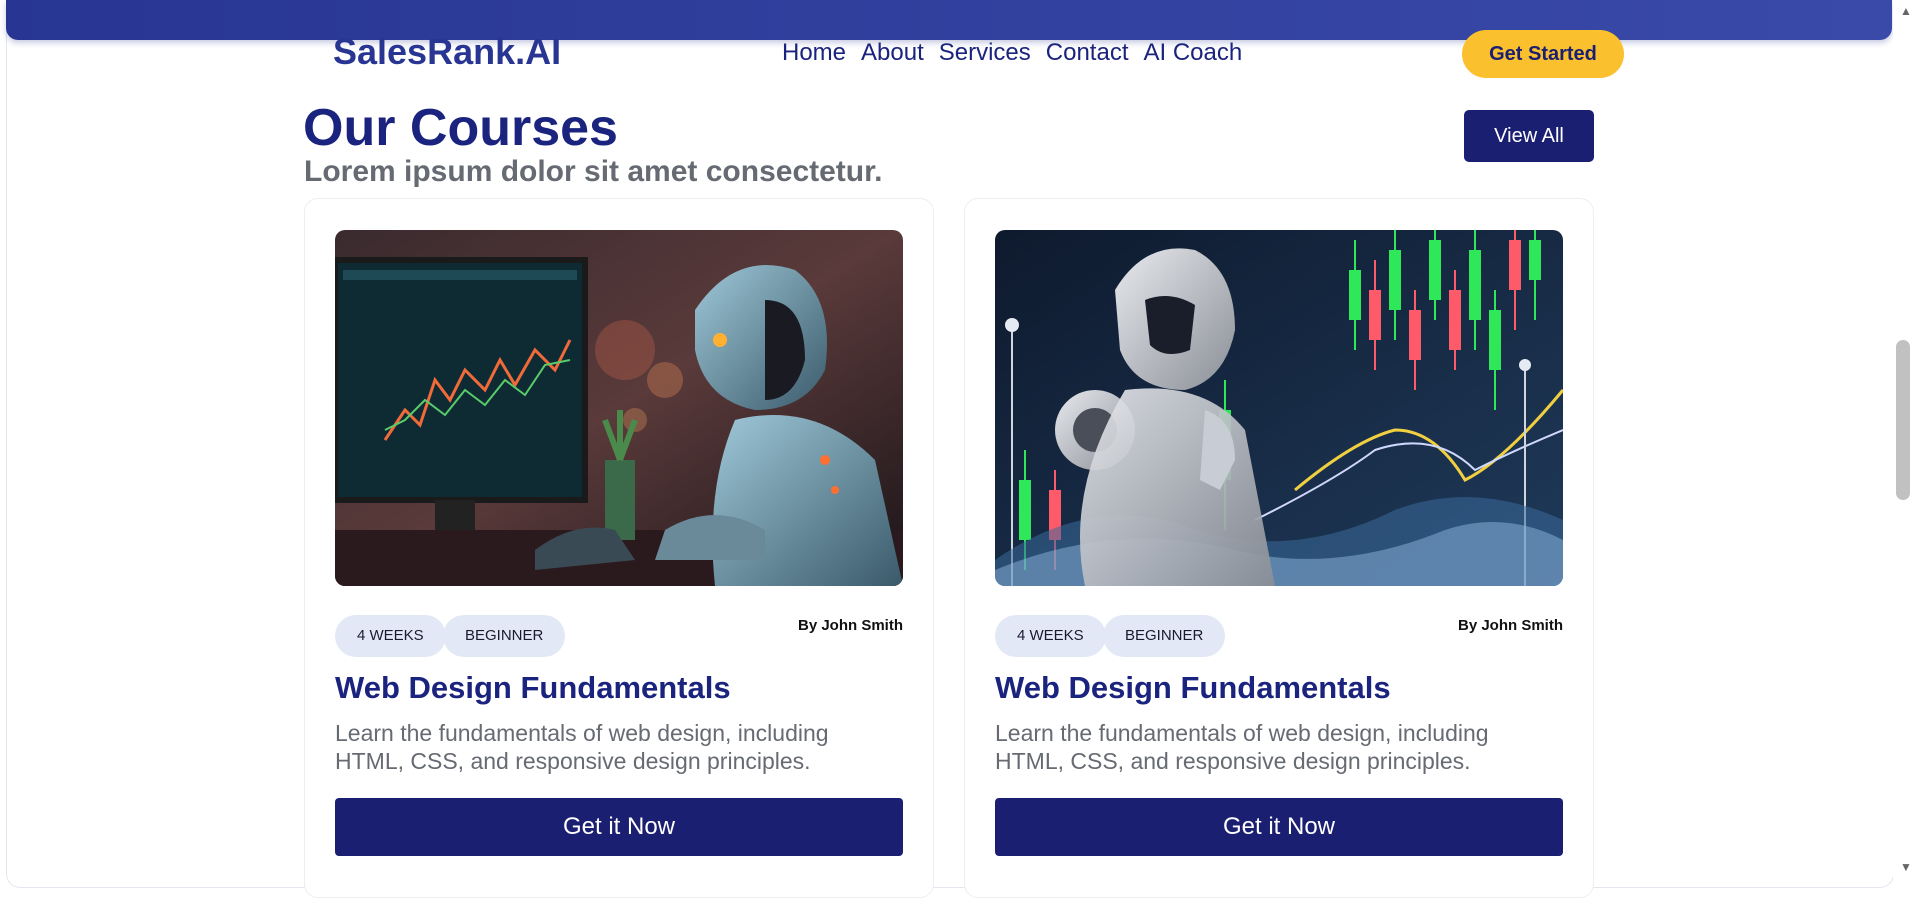  I want to click on section-subtitle: Lorem ipsum dolor sit amet consectetur., so click(593, 171).